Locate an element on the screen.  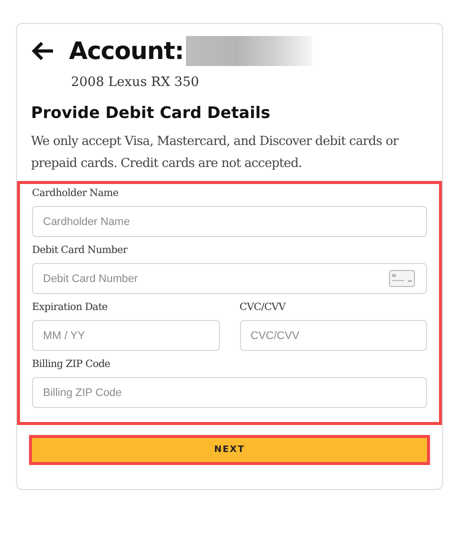
field-label: CVC/CVV is located at coordinates (263, 307).